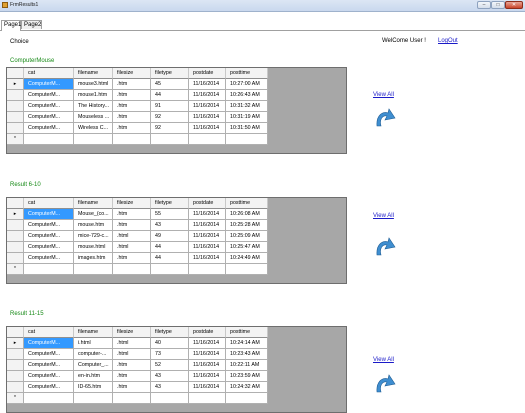 This screenshot has height=413, width=525. What do you see at coordinates (448, 41) in the screenshot?
I see `logout-link: LogOut` at bounding box center [448, 41].